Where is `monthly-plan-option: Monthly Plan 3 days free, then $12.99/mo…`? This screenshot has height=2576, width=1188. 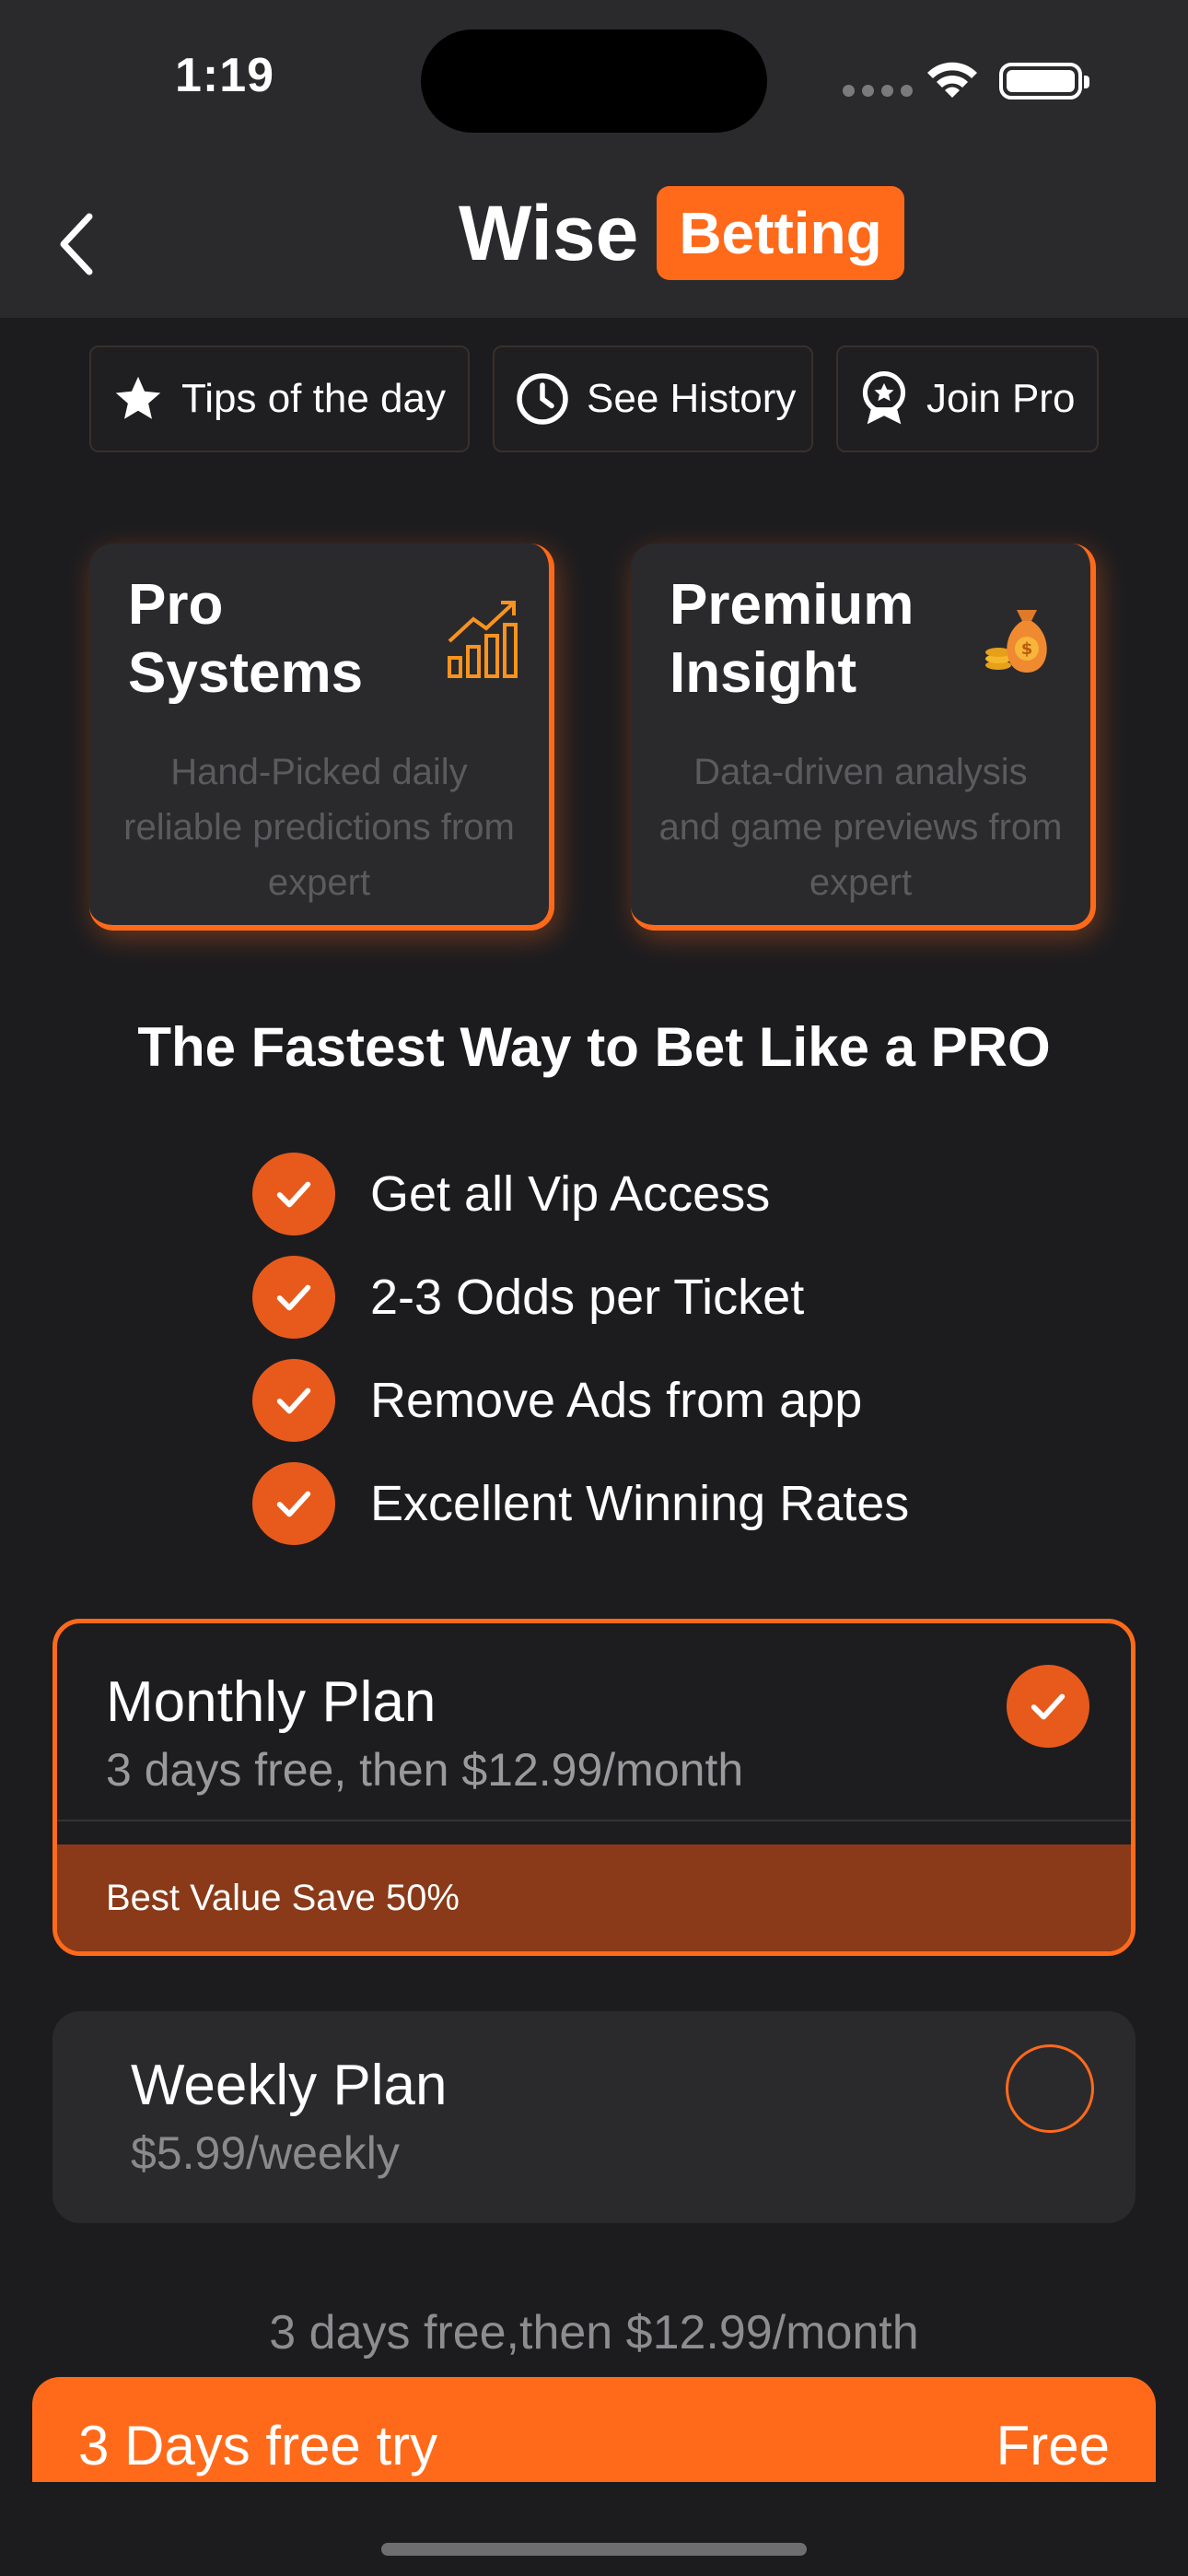
monthly-plan-option: Monthly Plan 3 days free, then $12.99/mo… is located at coordinates (594, 1787).